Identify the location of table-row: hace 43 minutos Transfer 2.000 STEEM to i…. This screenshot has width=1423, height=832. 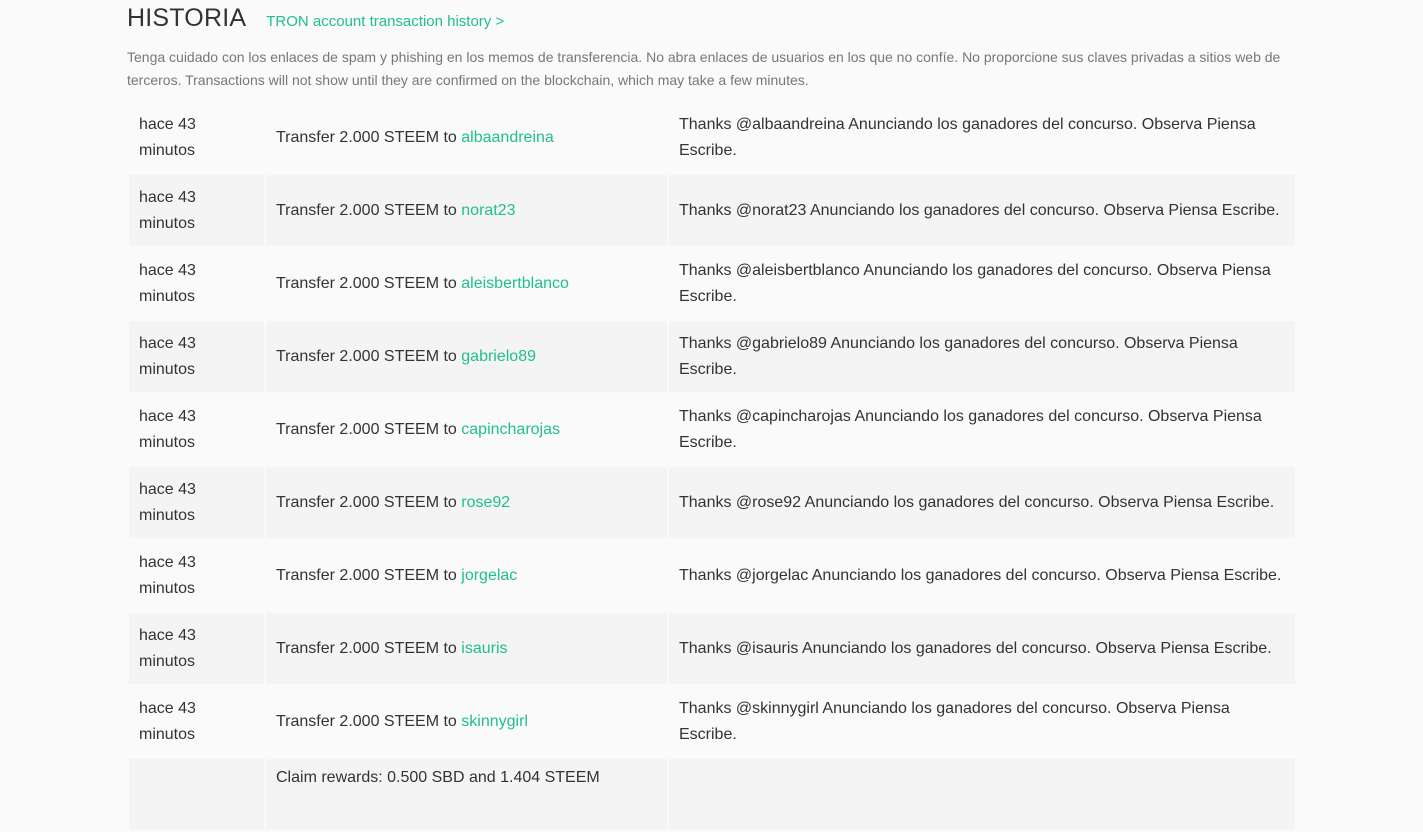
(712, 648).